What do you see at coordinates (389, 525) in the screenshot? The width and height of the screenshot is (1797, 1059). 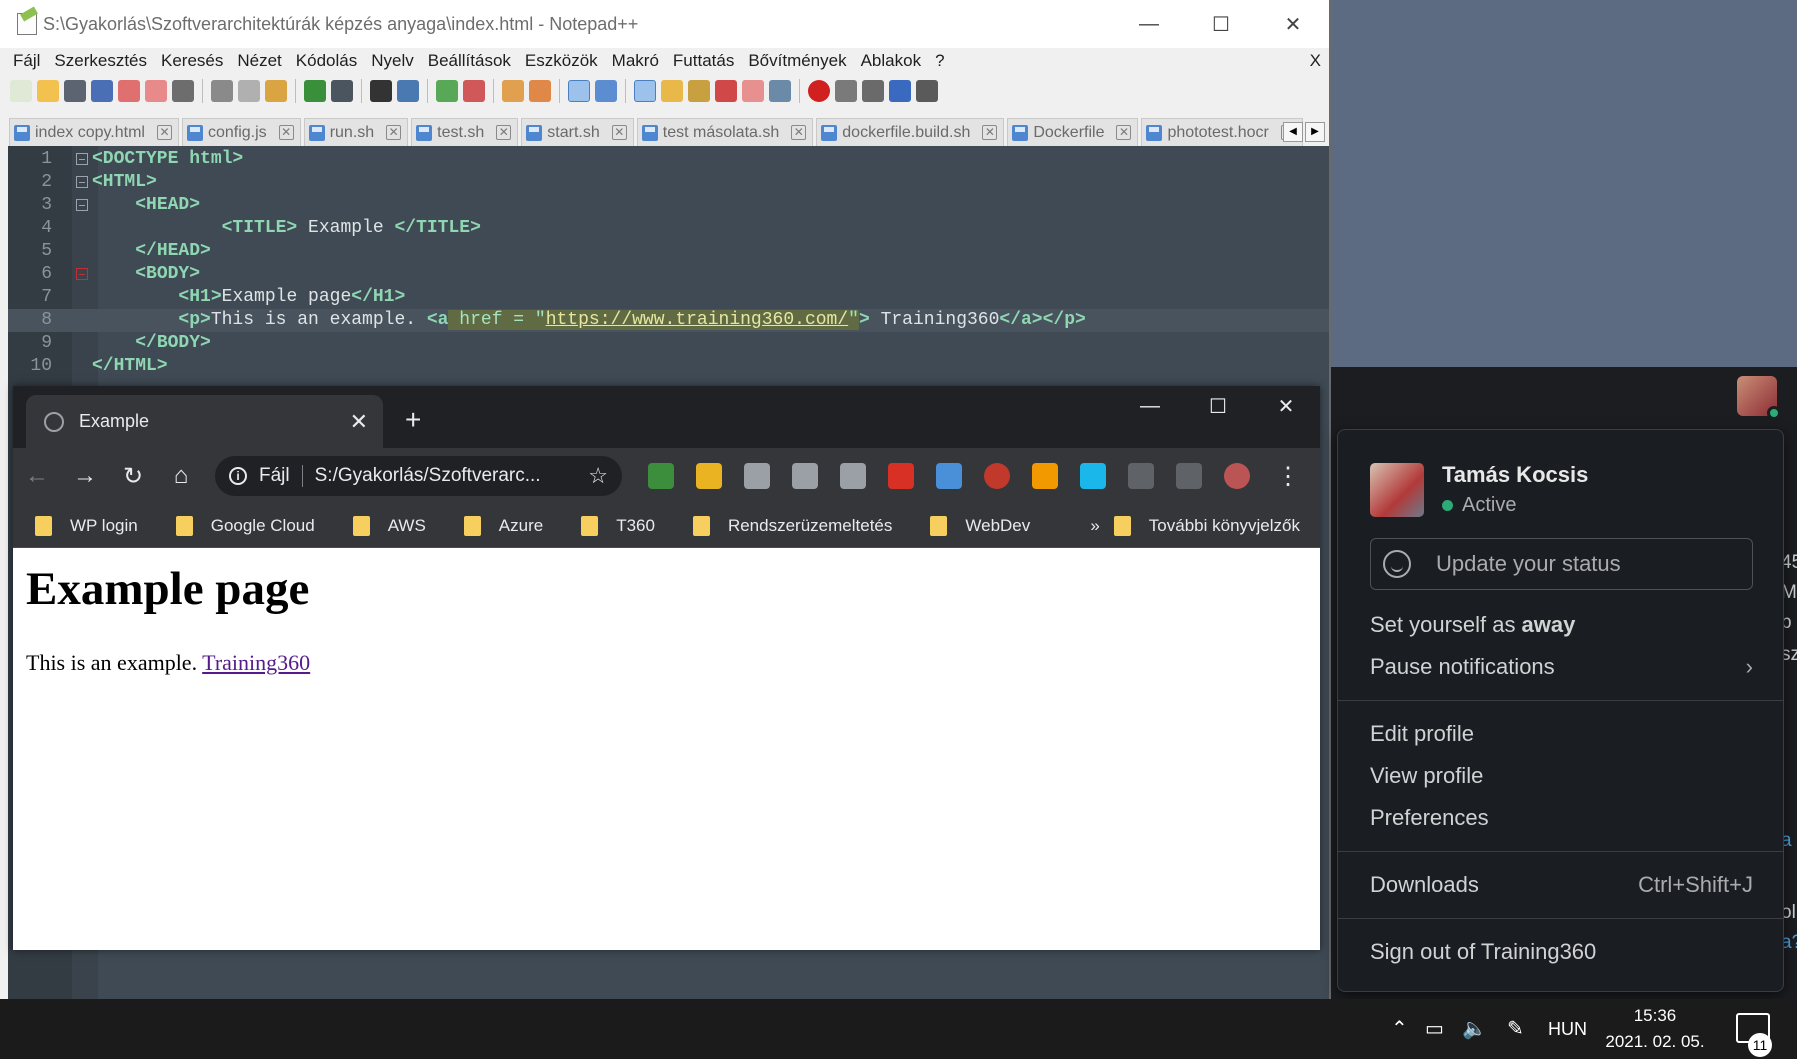 I see `bookmark-item: AWS` at bounding box center [389, 525].